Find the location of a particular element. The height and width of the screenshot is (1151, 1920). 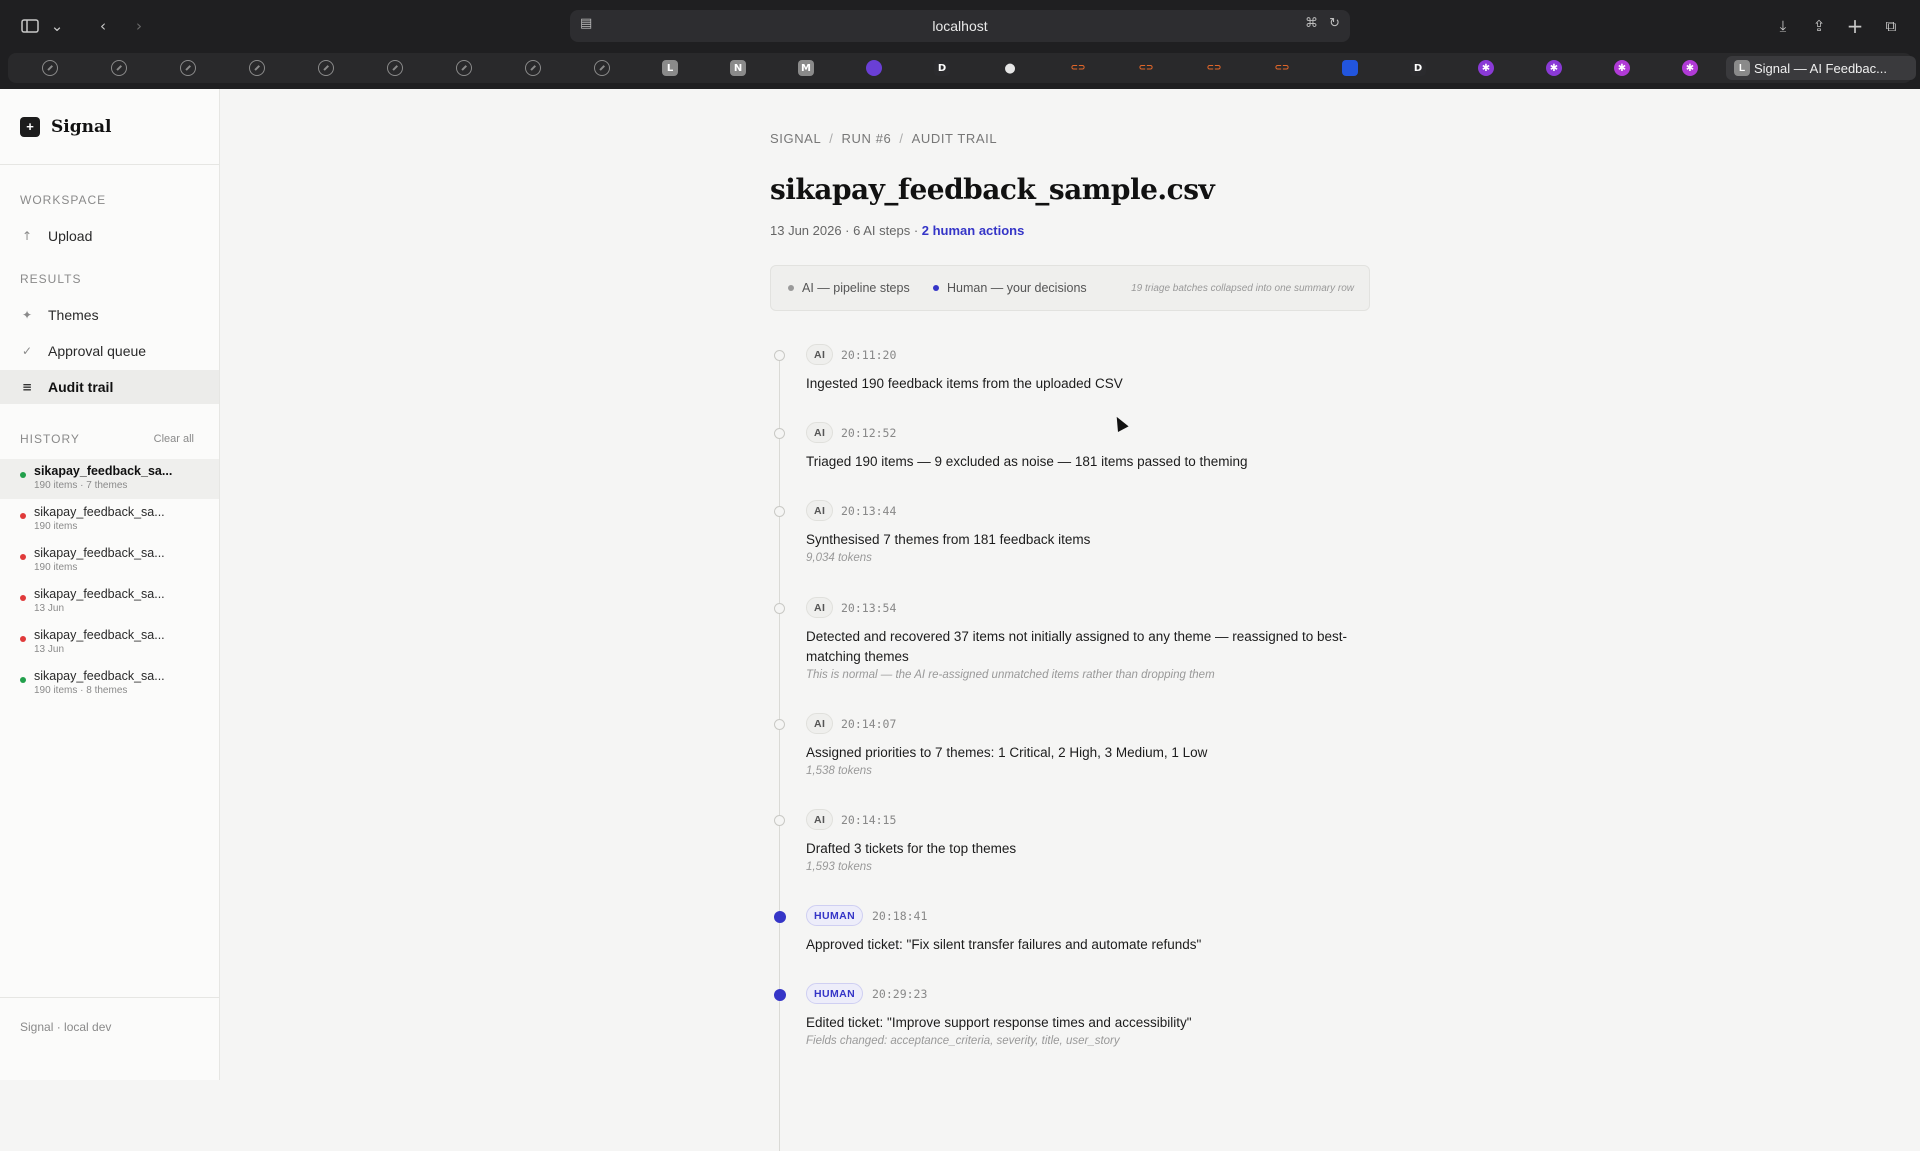

event-text: Drafted 3 tickets for the top themes is located at coordinates (911, 848).